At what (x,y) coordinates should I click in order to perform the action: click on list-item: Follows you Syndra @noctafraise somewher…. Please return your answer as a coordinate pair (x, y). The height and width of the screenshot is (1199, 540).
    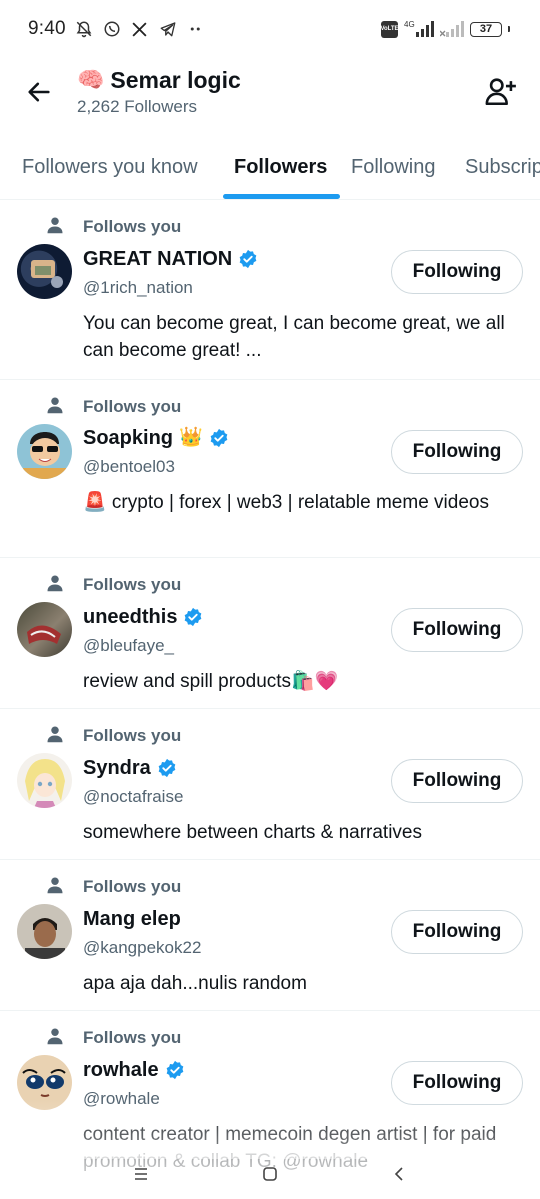
    Looking at the image, I should click on (270, 784).